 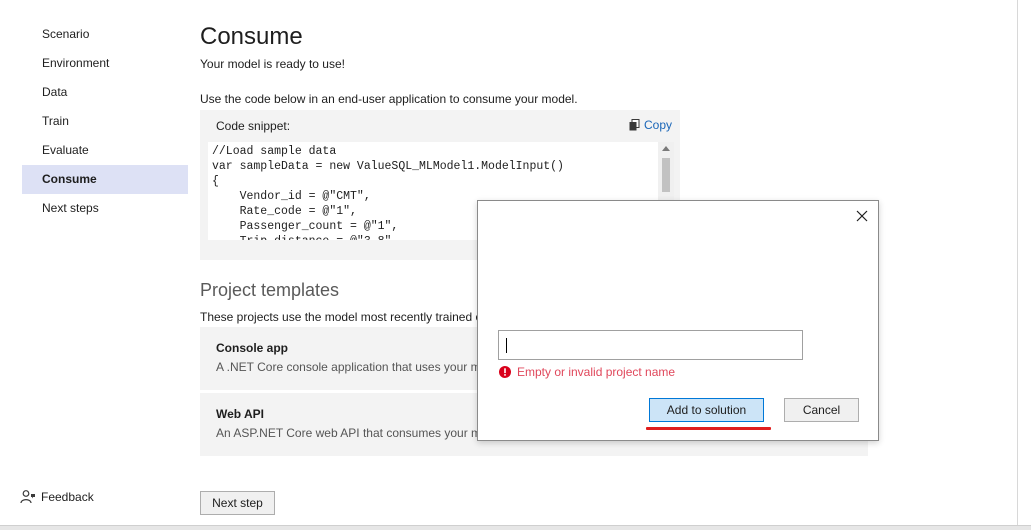 What do you see at coordinates (506, 345) in the screenshot?
I see `text-caret` at bounding box center [506, 345].